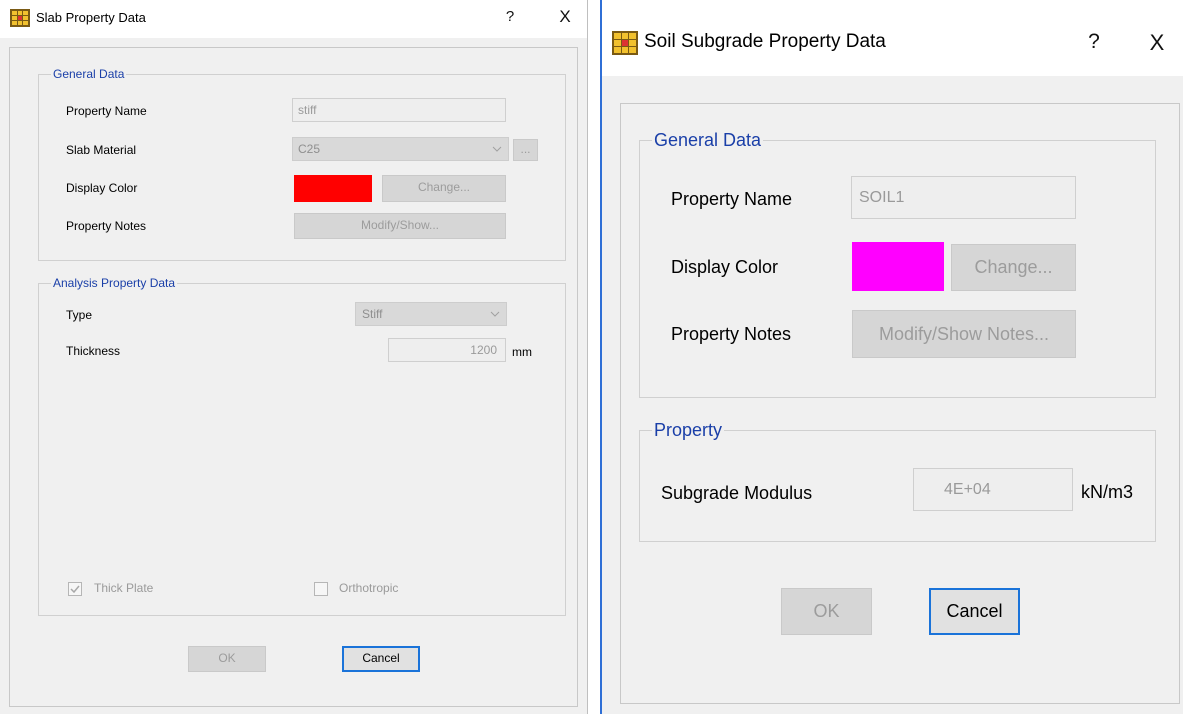 This screenshot has width=1183, height=714. What do you see at coordinates (1157, 43) in the screenshot?
I see `soil-close-button: X` at bounding box center [1157, 43].